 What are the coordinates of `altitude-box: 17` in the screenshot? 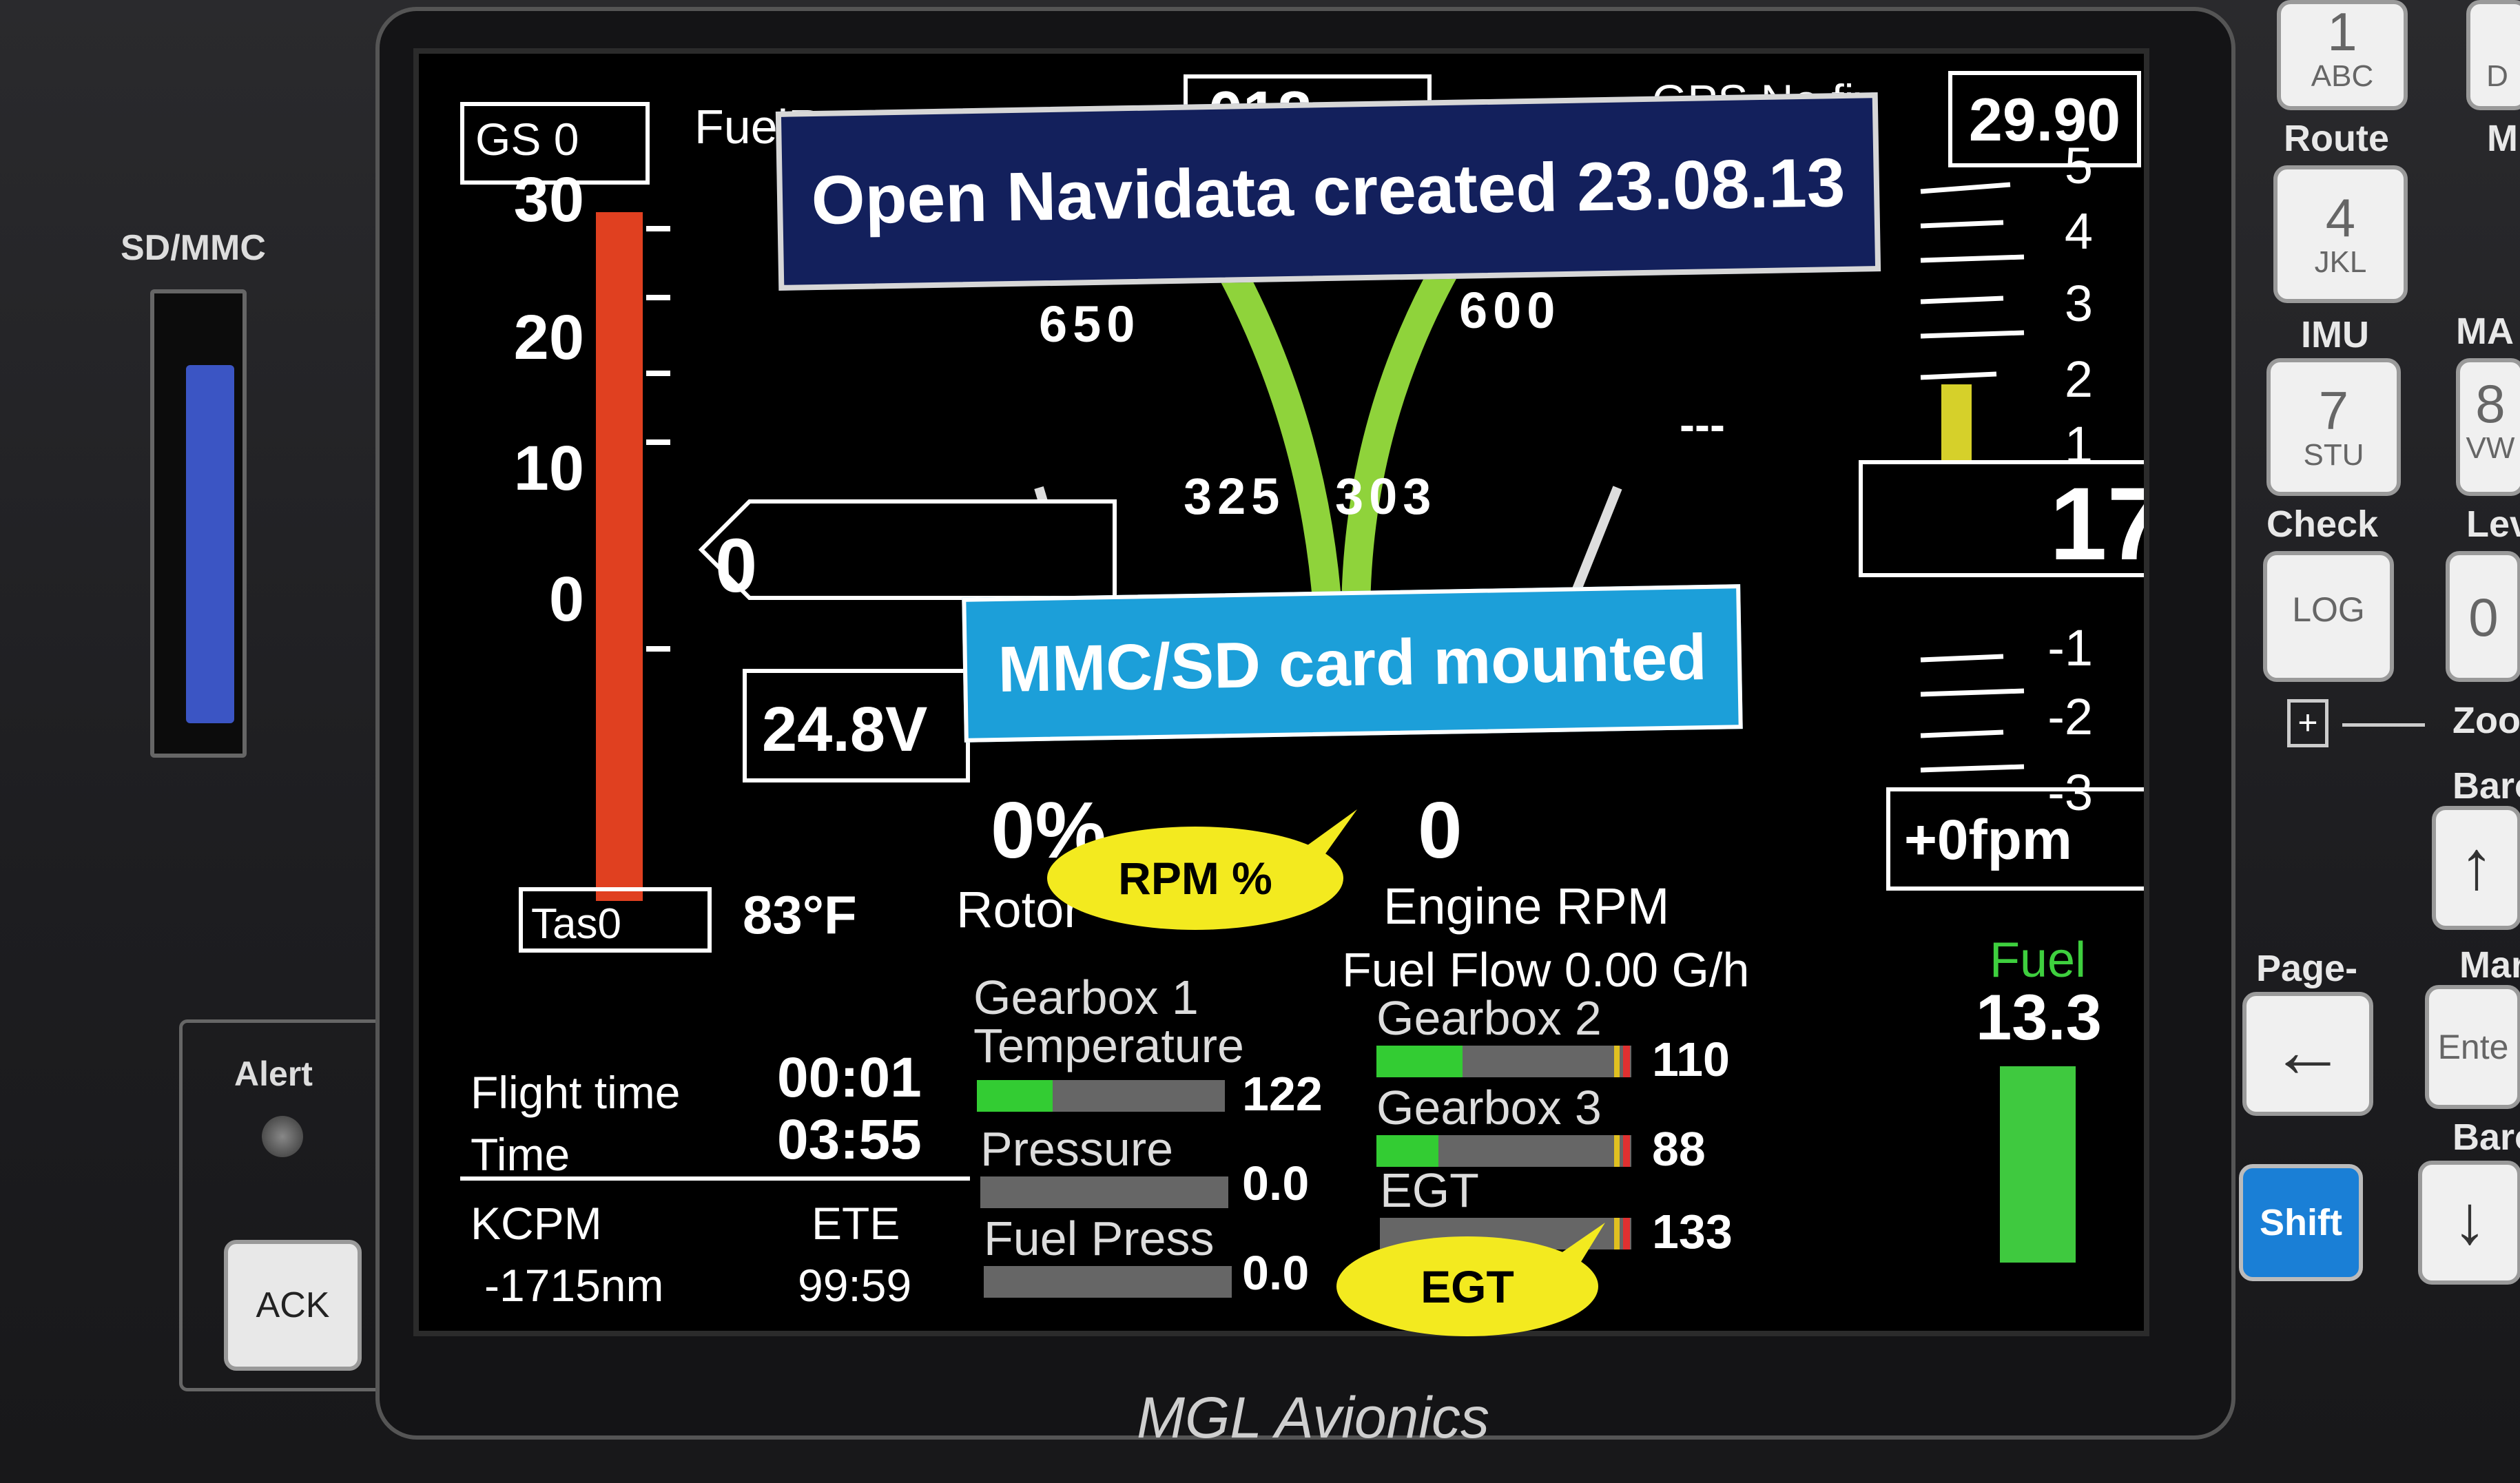 It's located at (2001, 520).